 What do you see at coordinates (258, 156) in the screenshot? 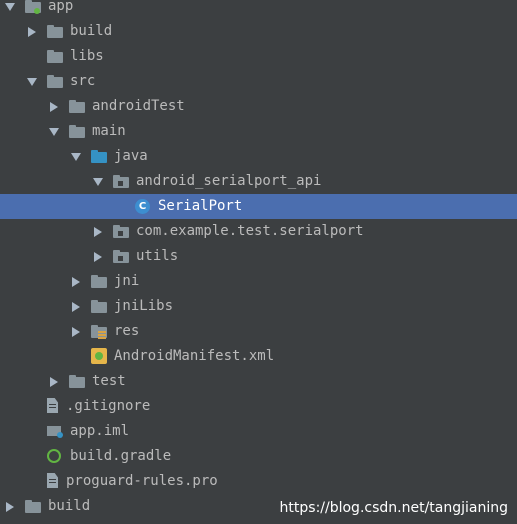
I see `tree-row-java: java` at bounding box center [258, 156].